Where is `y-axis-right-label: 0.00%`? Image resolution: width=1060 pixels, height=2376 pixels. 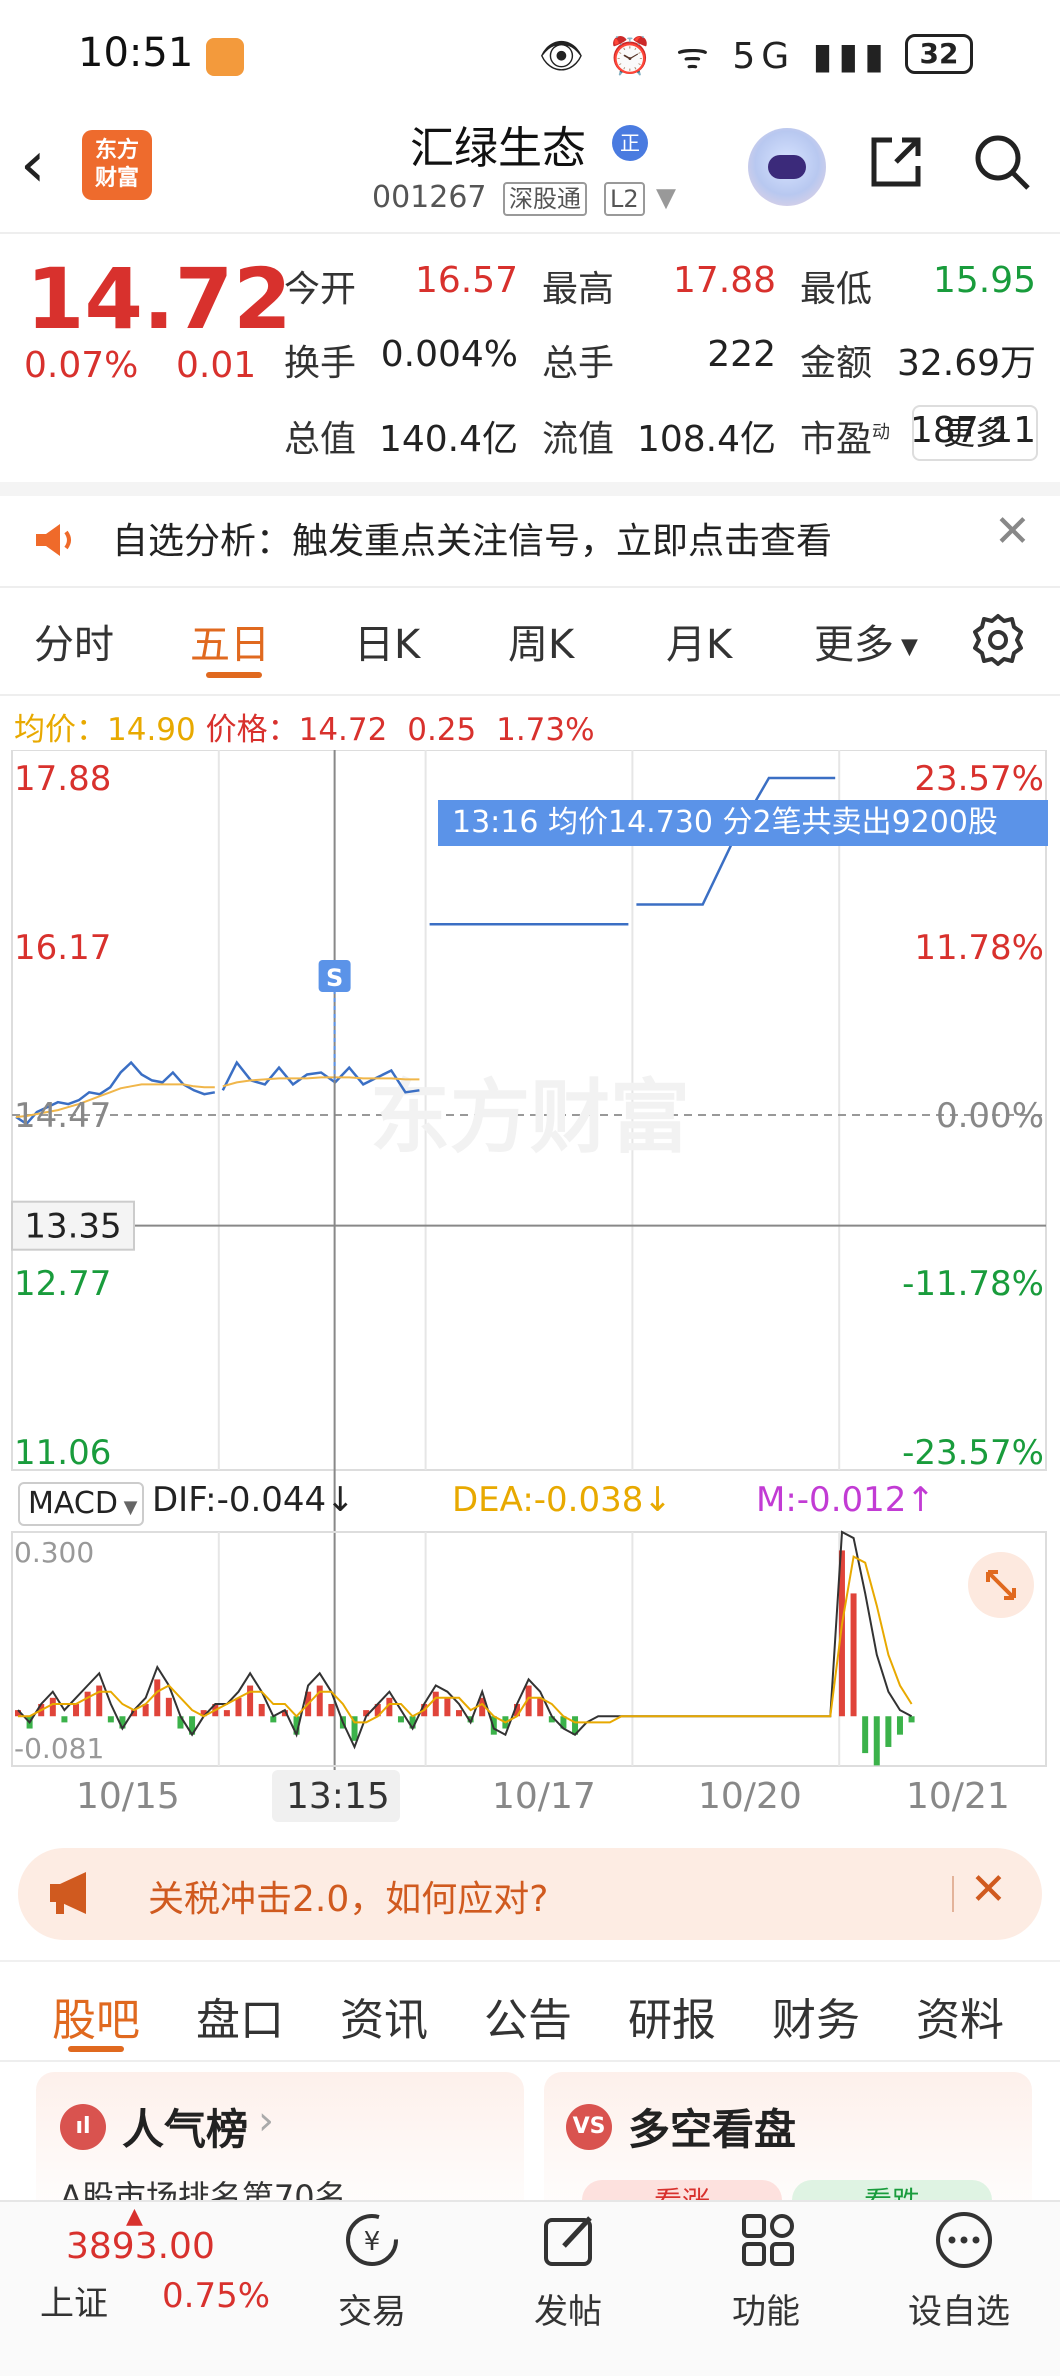
y-axis-right-label: 0.00% is located at coordinates (990, 1116).